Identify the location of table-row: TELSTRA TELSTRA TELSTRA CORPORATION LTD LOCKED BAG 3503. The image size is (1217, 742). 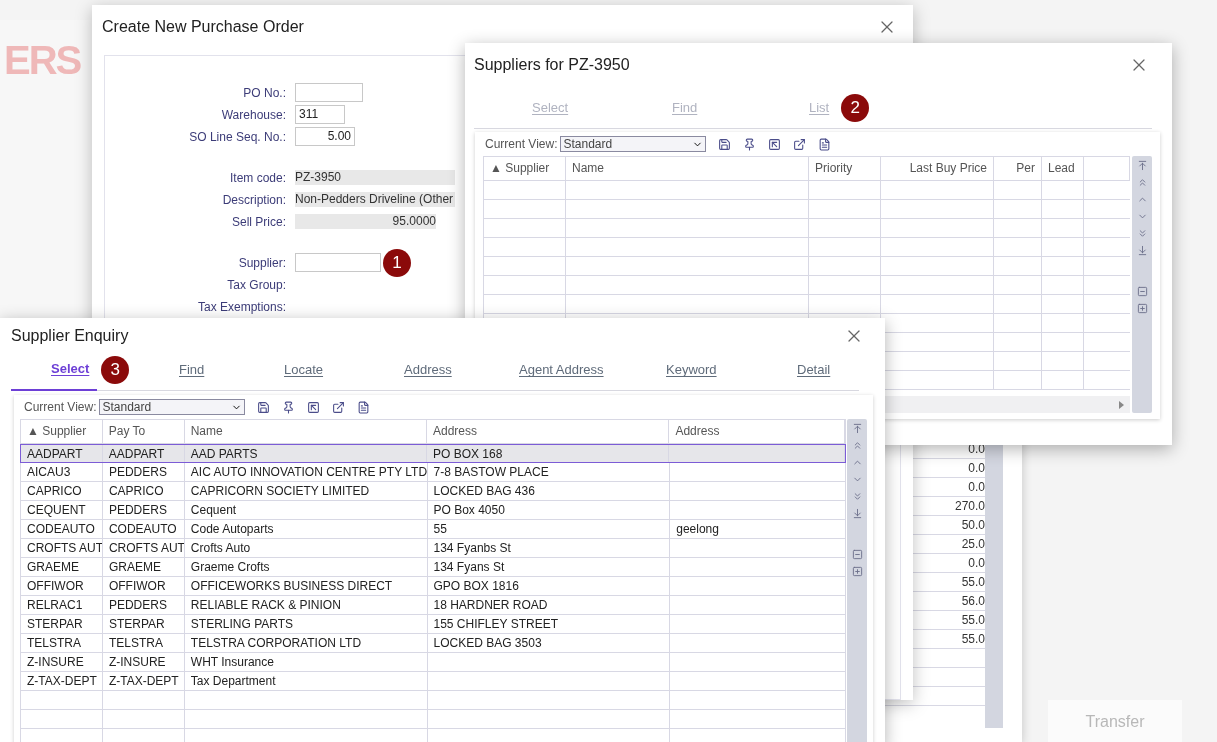
(433, 643).